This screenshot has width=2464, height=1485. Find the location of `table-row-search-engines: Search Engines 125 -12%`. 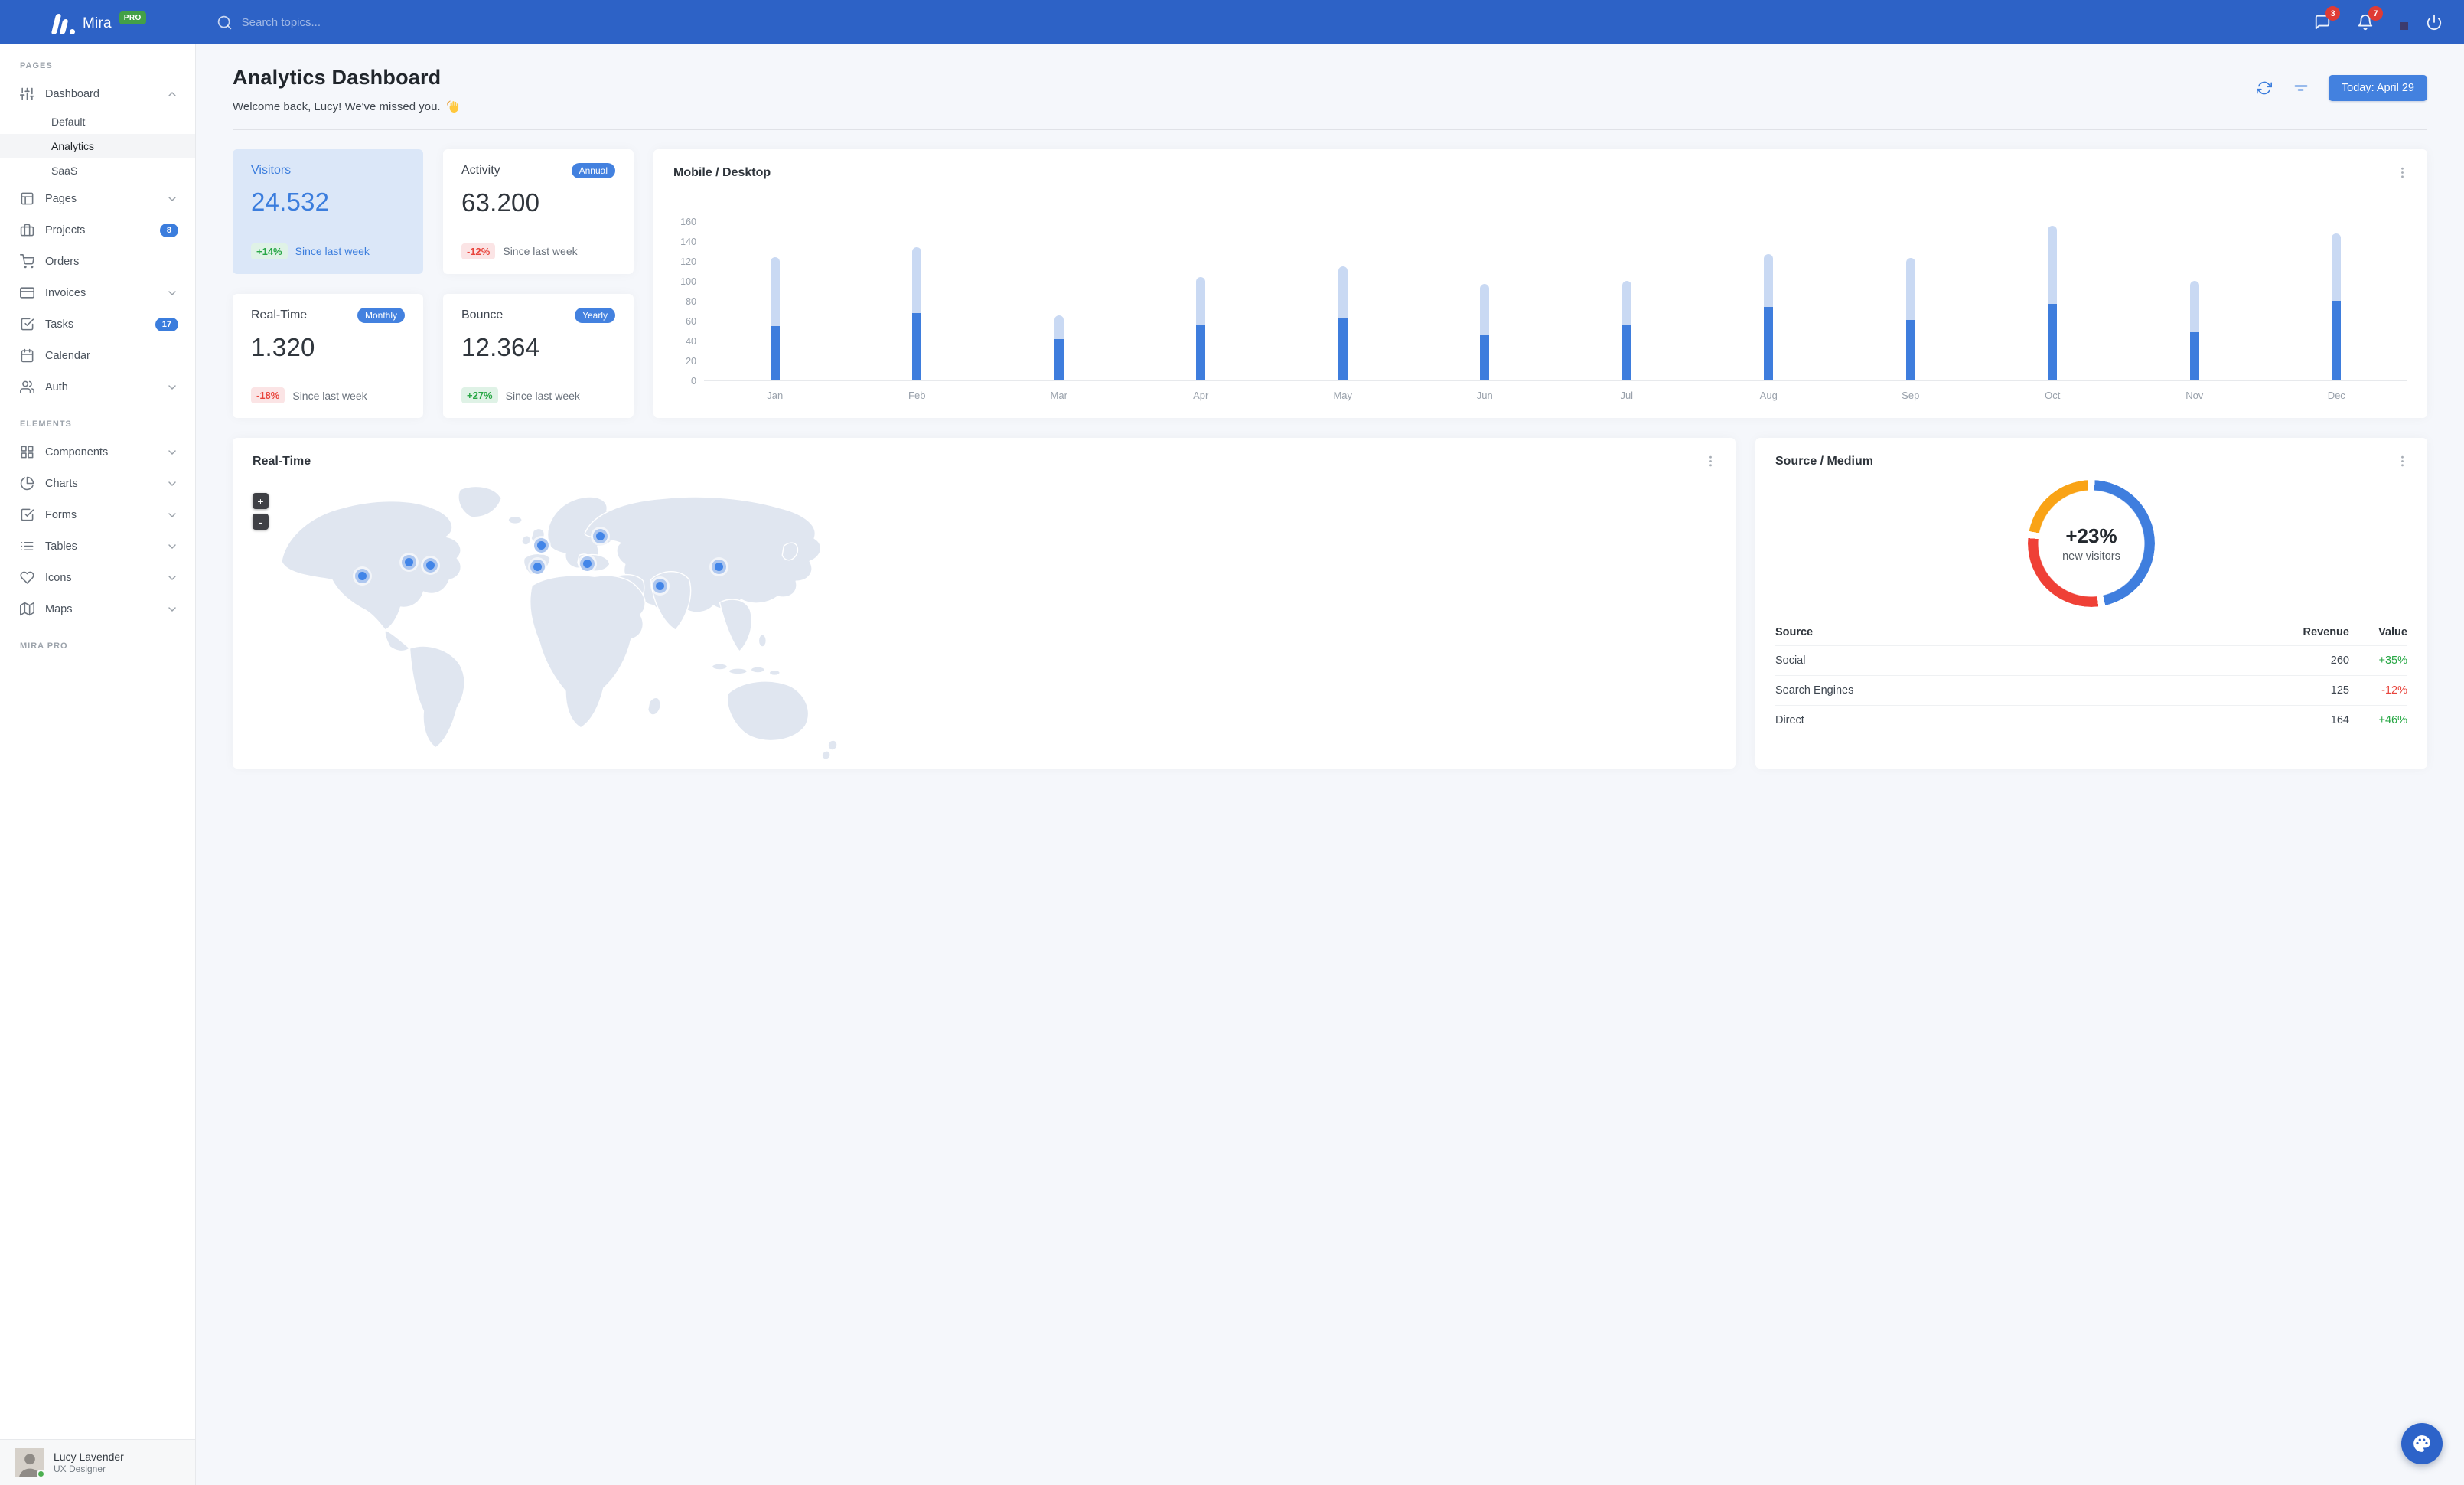

table-row-search-engines: Search Engines 125 -12% is located at coordinates (2091, 690).